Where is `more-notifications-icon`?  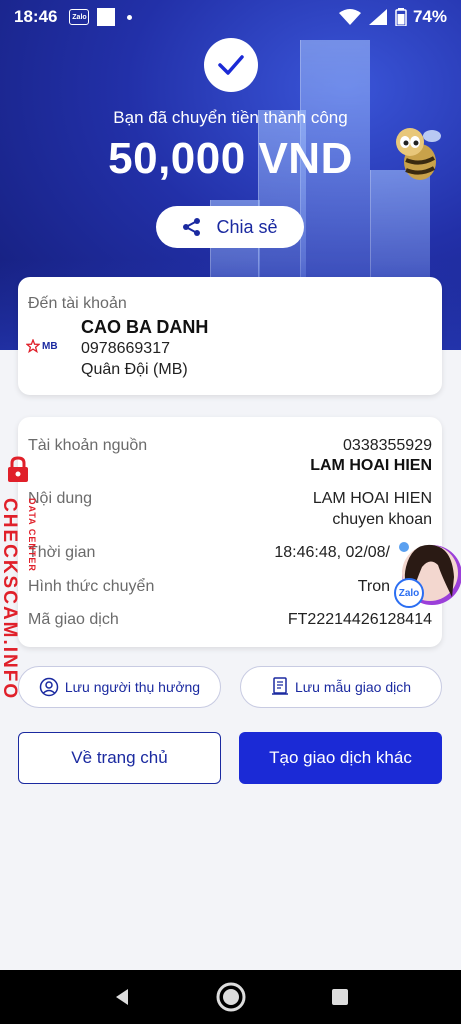 more-notifications-icon is located at coordinates (130, 17).